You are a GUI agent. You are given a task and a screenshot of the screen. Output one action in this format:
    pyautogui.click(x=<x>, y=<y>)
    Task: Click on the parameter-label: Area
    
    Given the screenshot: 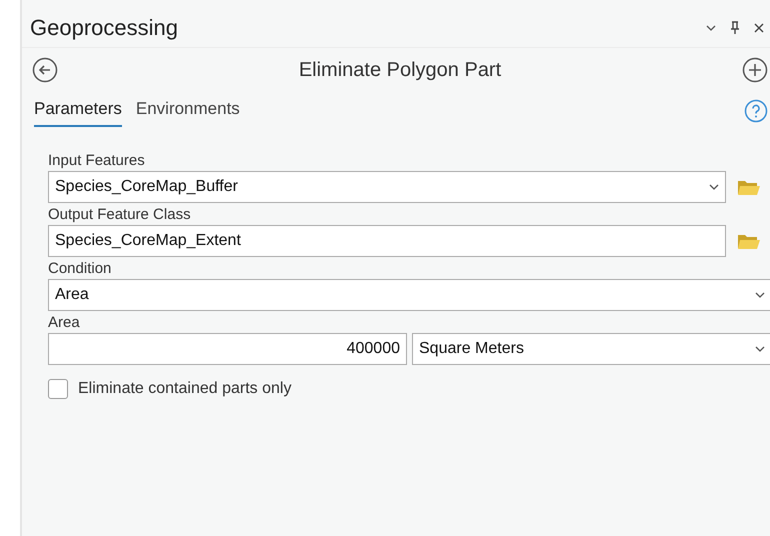 What is the action you would take?
    pyautogui.click(x=64, y=322)
    